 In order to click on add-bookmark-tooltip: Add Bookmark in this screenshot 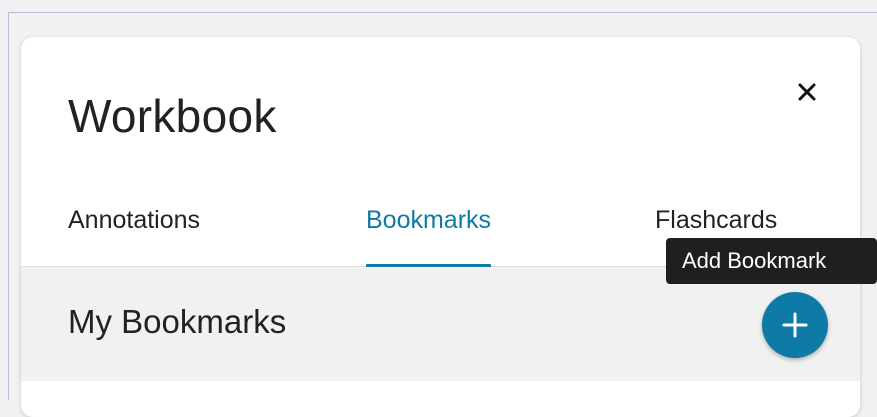, I will do `click(771, 261)`.